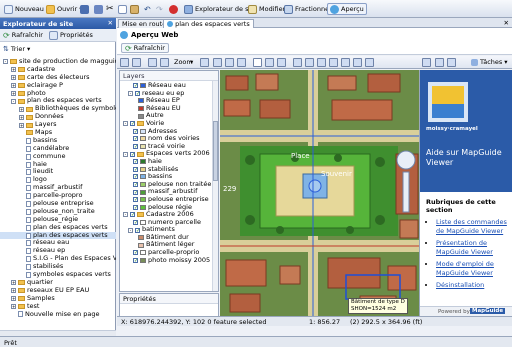 This screenshot has width=512, height=347. What do you see at coordinates (308, 9) in the screenshot?
I see `split-button: Fractionner` at bounding box center [308, 9].